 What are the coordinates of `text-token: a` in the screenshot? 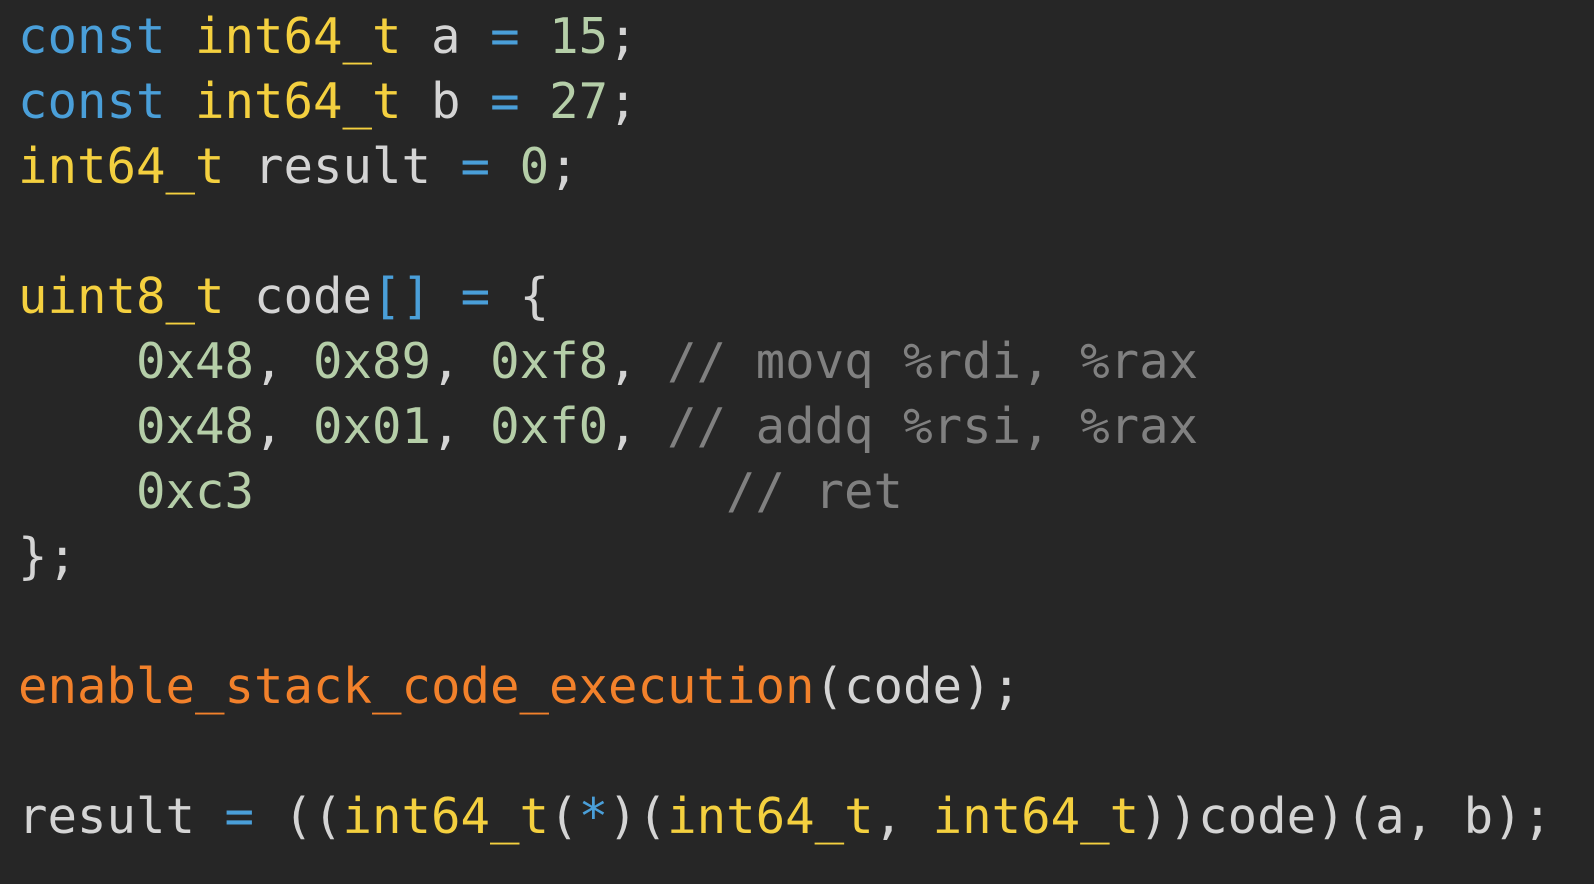 It's located at (446, 36).